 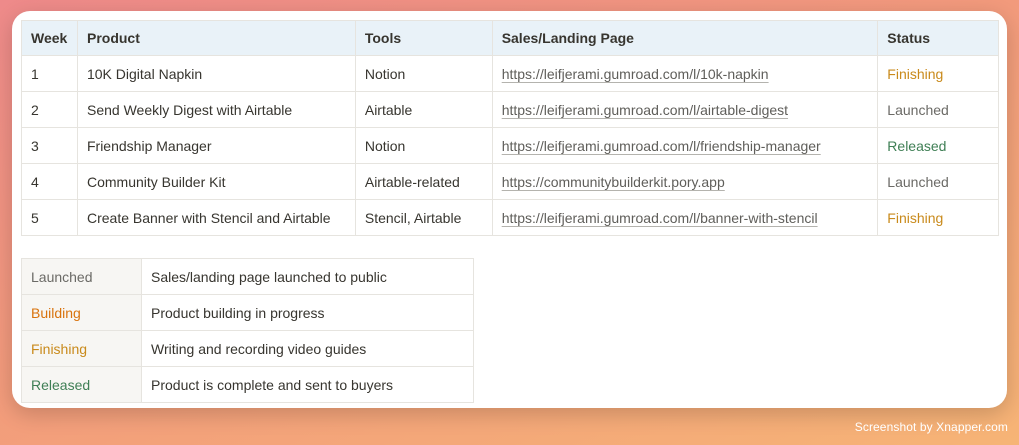 I want to click on week-cell: 3, so click(x=49, y=145).